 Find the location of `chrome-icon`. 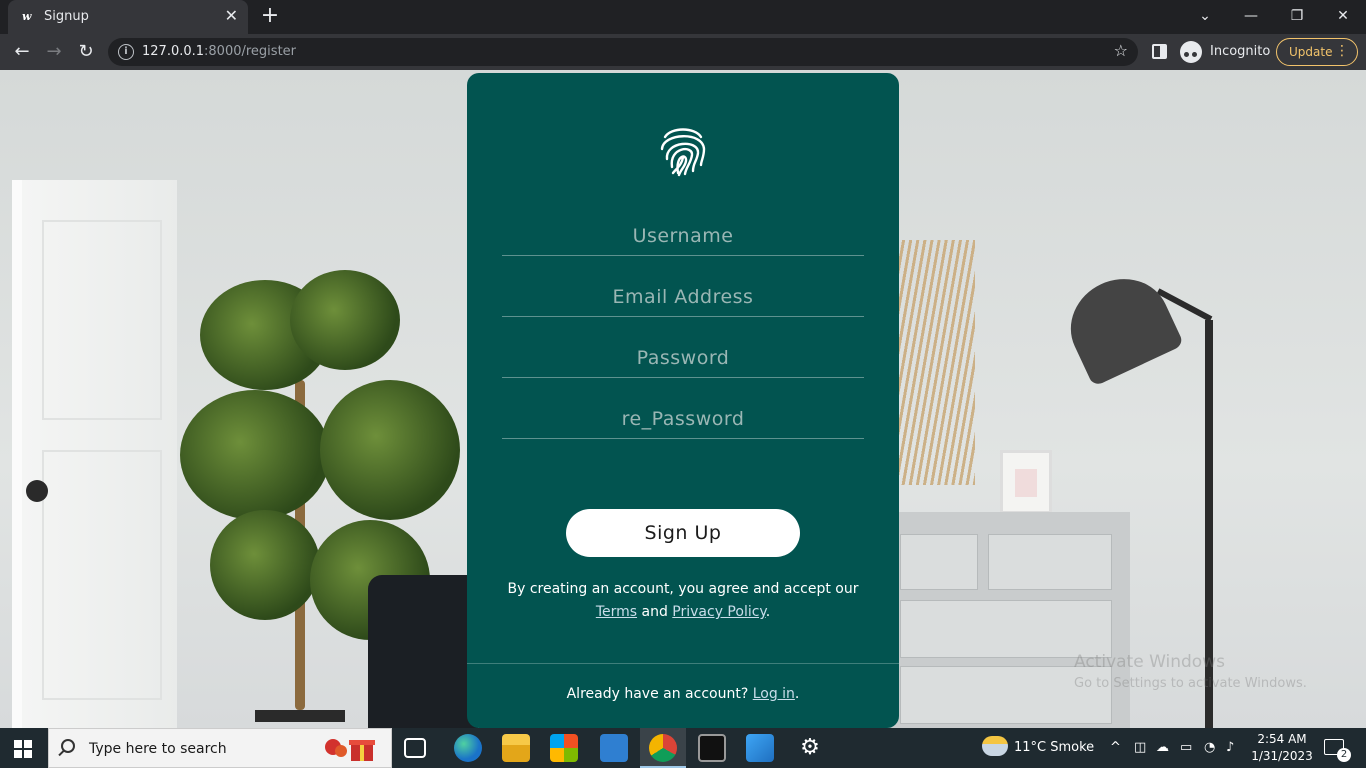

chrome-icon is located at coordinates (663, 748).